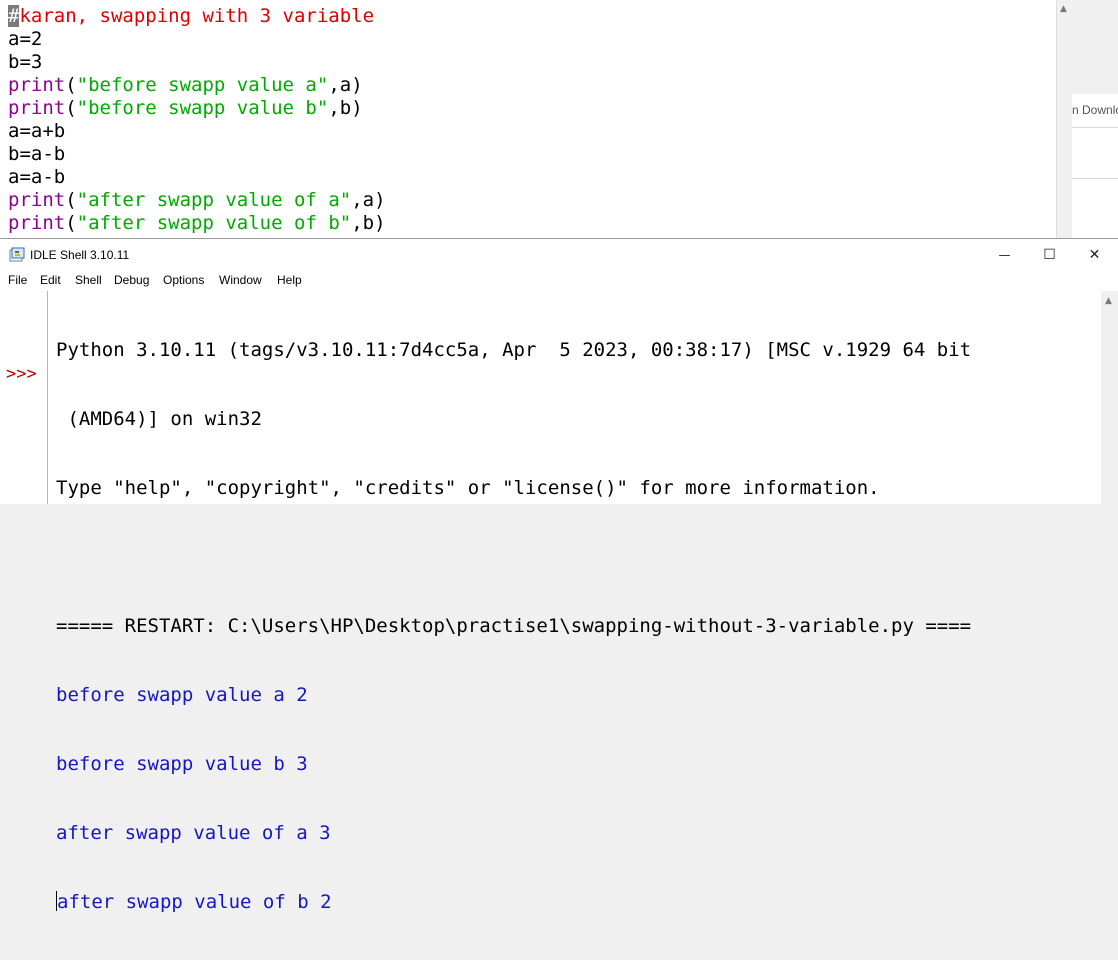  I want to click on code-line: print("before swapp value b",b), so click(197, 108).